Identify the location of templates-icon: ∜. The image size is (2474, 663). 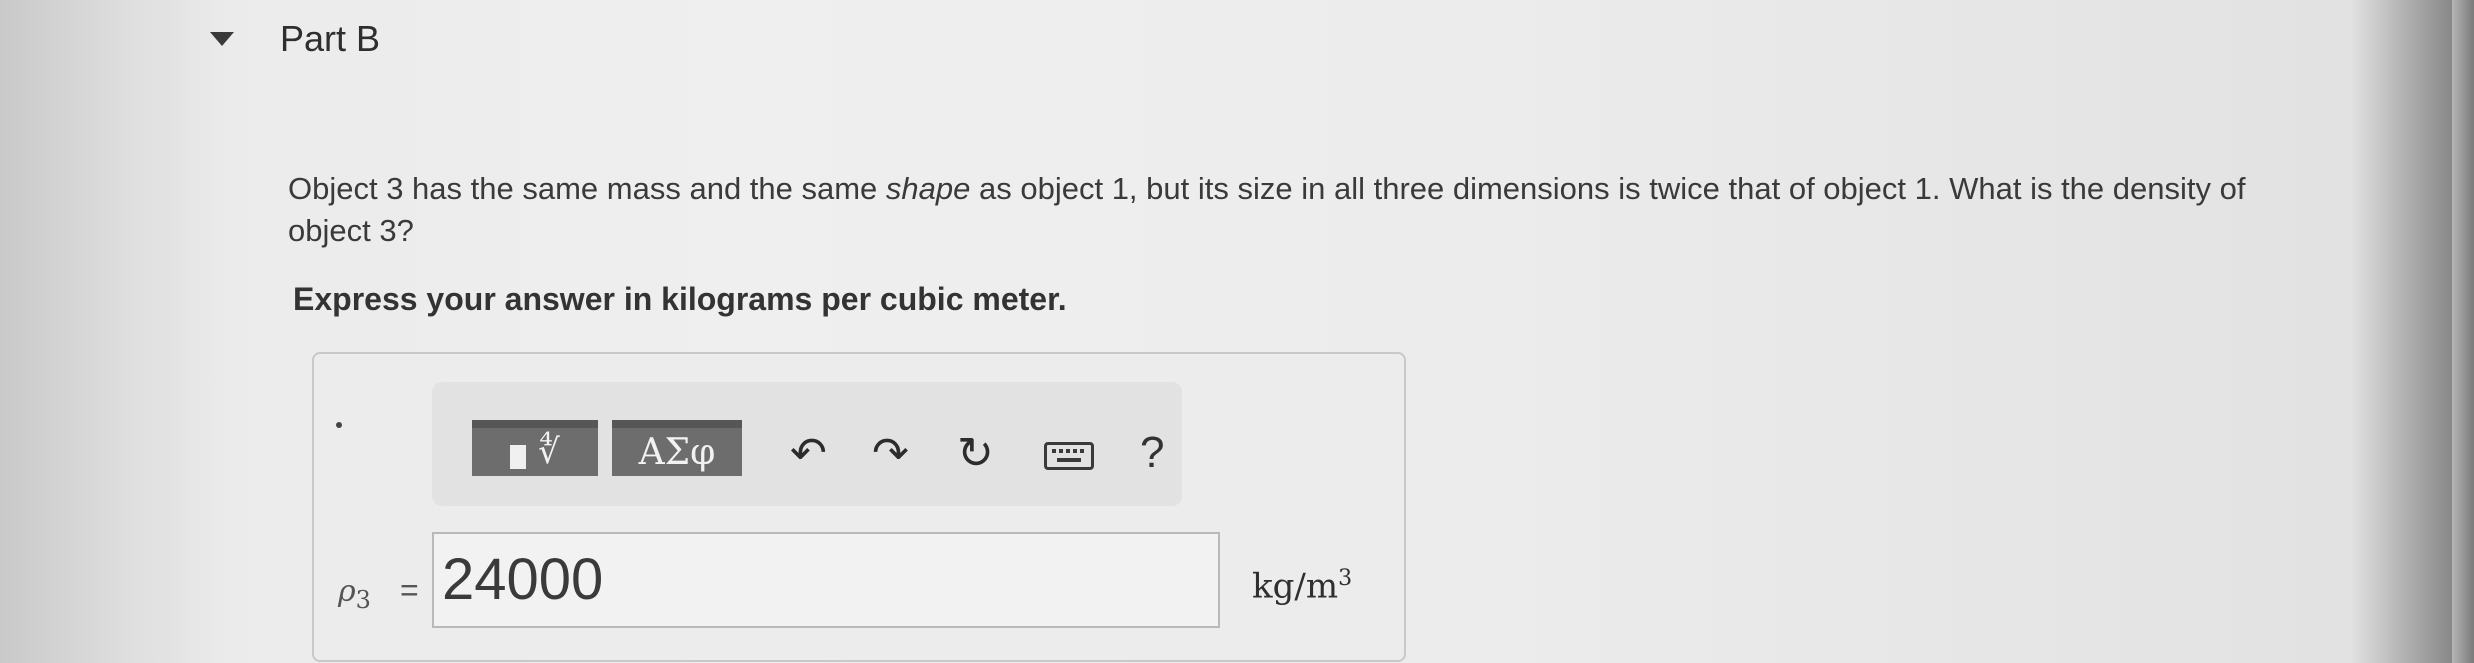
(549, 452).